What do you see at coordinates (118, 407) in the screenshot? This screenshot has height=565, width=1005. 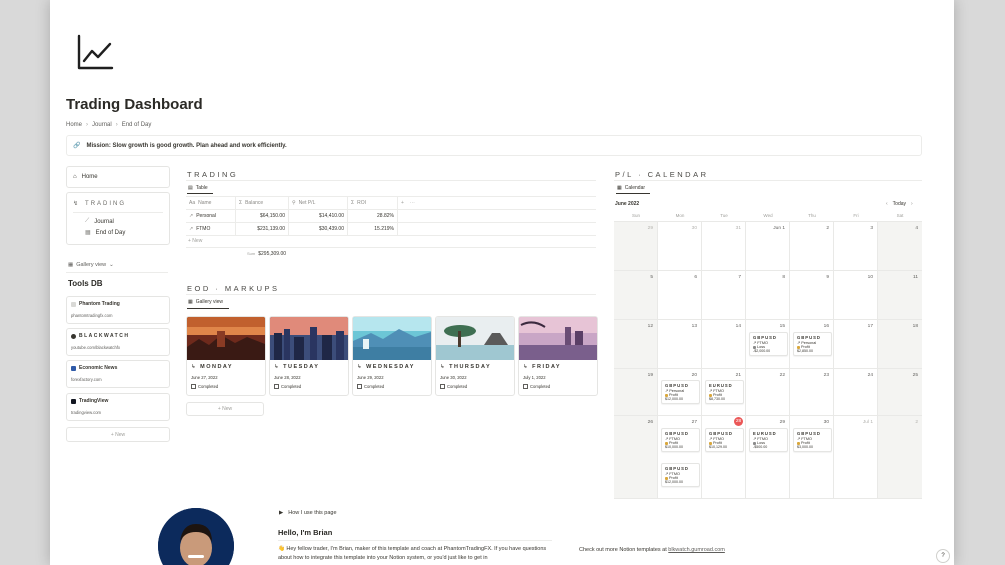 I see `tool-card-tradingview: TradingView tradingview.com` at bounding box center [118, 407].